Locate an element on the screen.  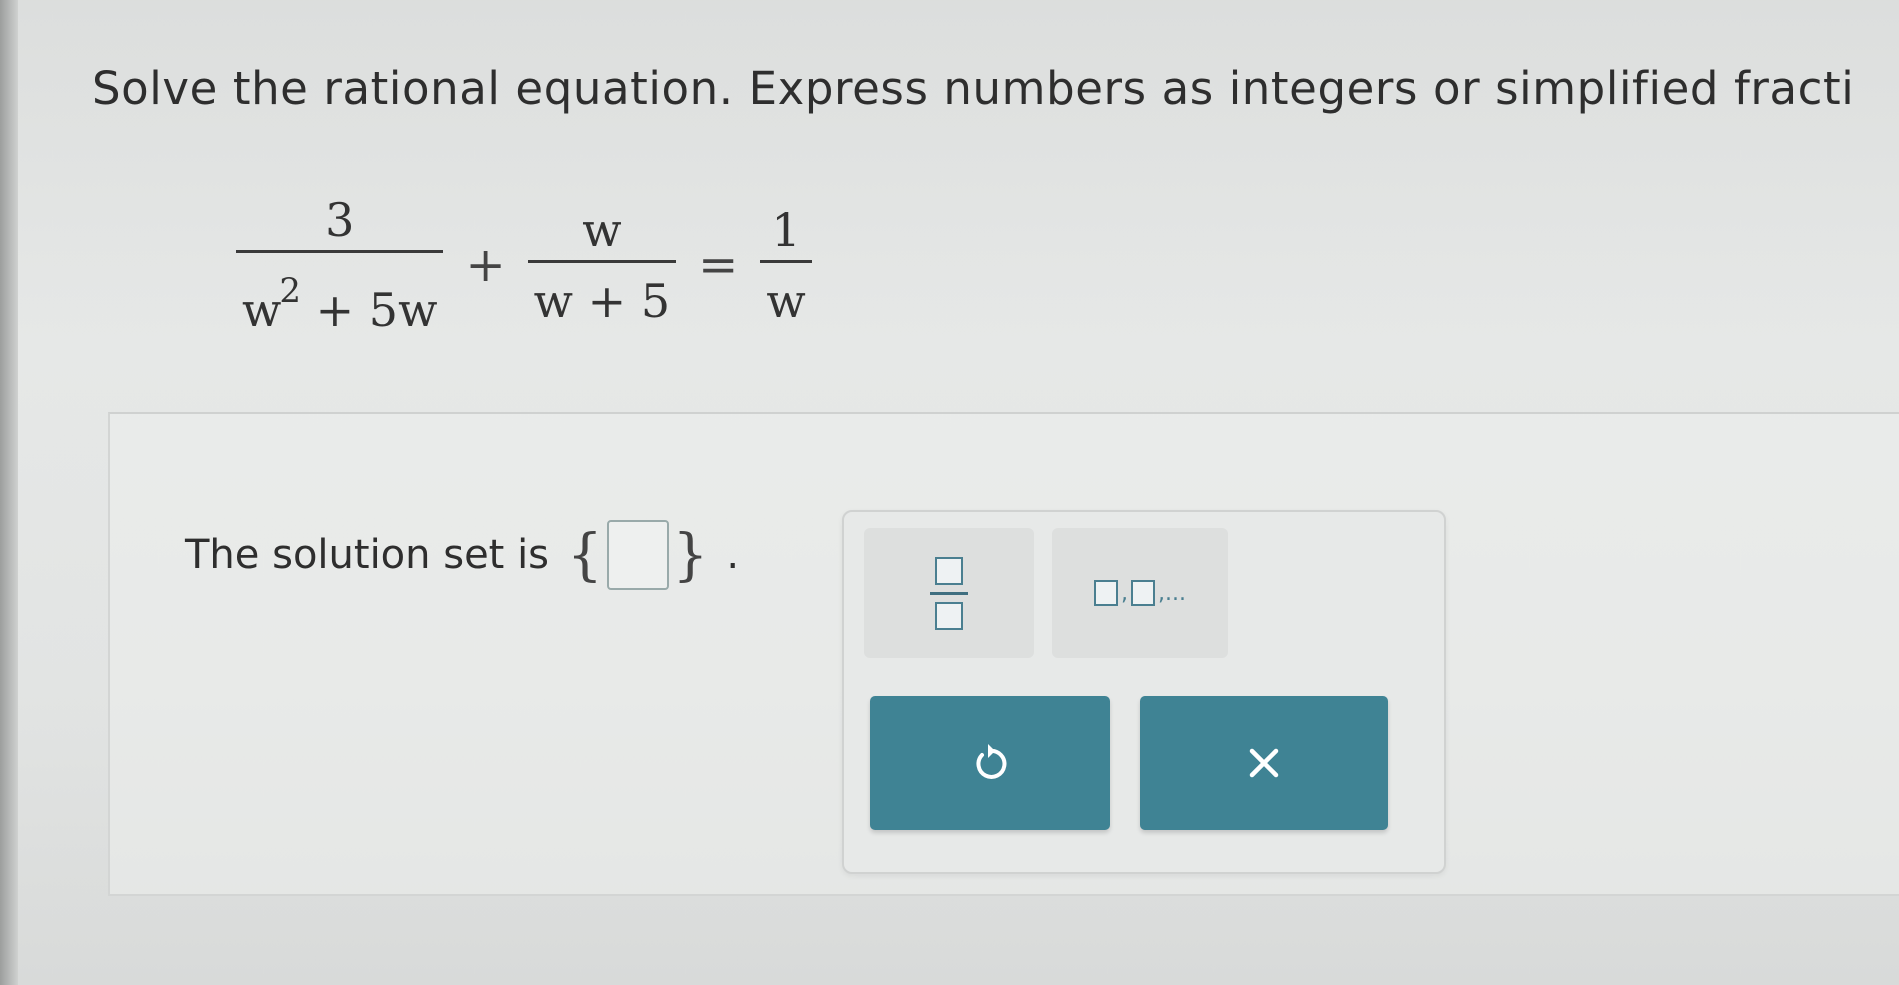
solution-set-row: The solution set is { } . is located at coordinates (462, 555).